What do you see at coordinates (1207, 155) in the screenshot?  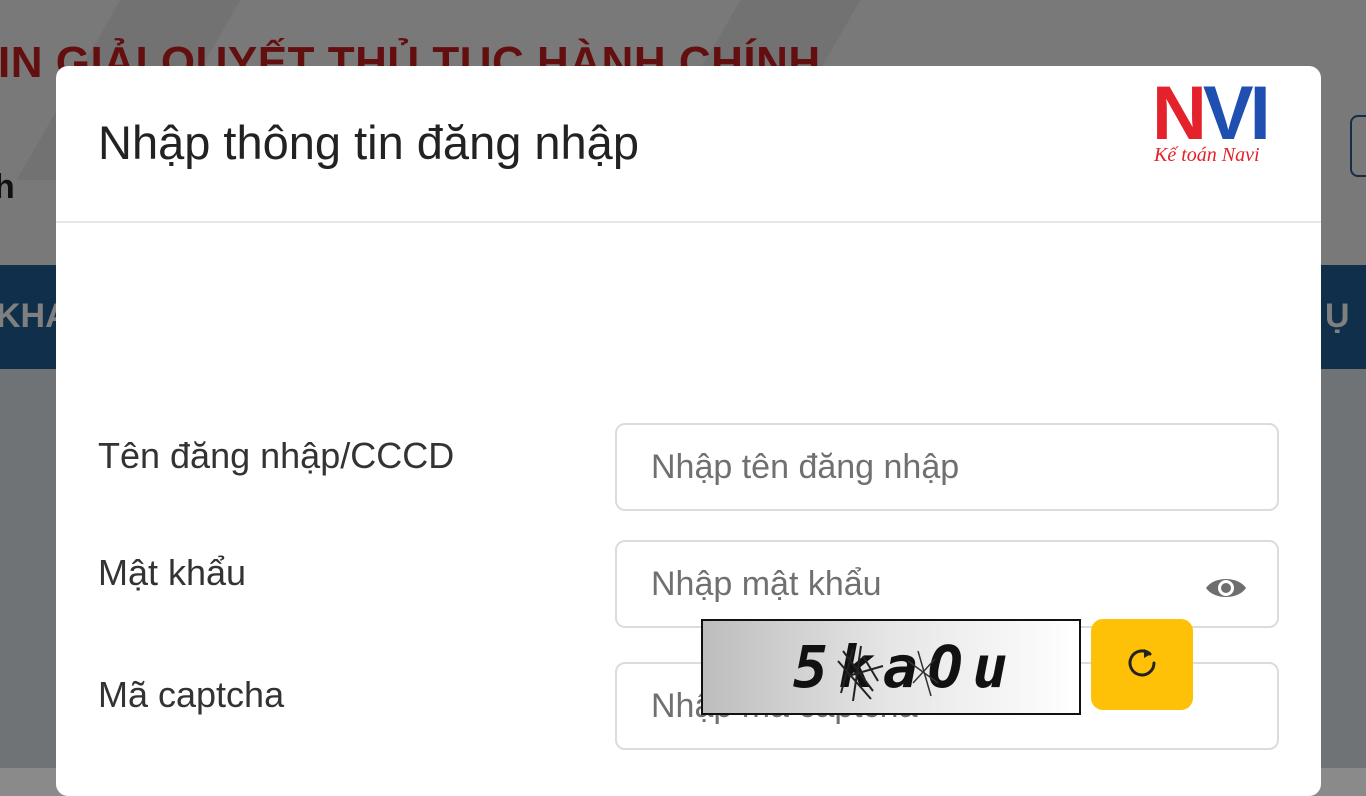 I see `logo-tagline: Kế toán Navi` at bounding box center [1207, 155].